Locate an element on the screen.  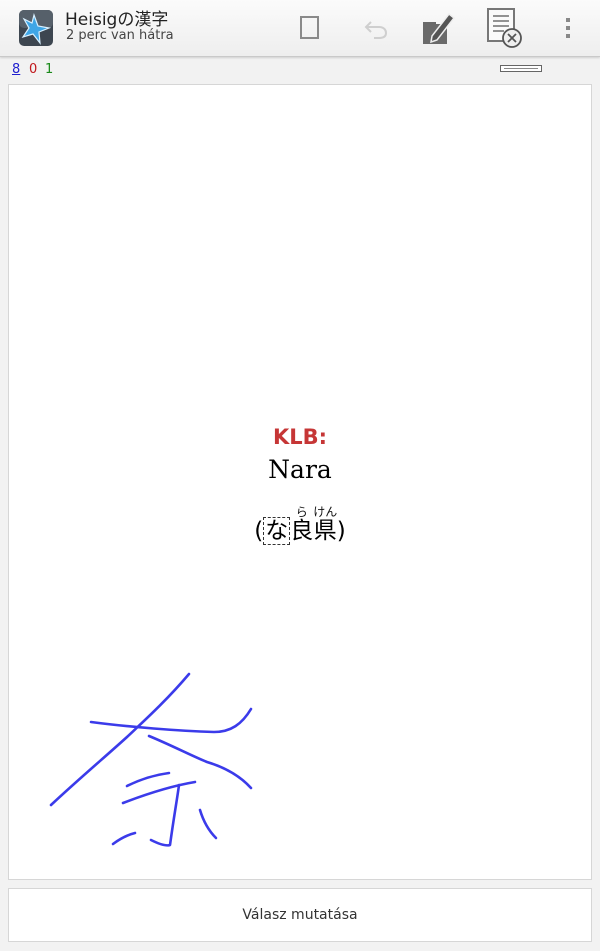
undo-icon is located at coordinates (376, 30).